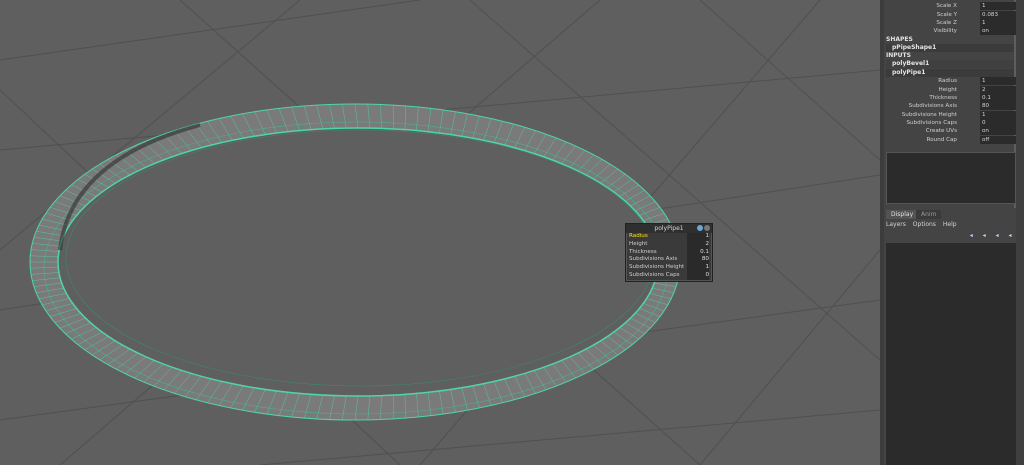 This screenshot has height=465, width=1024. Describe the element at coordinates (698, 275) in the screenshot. I see `hud-value: 0` at that location.